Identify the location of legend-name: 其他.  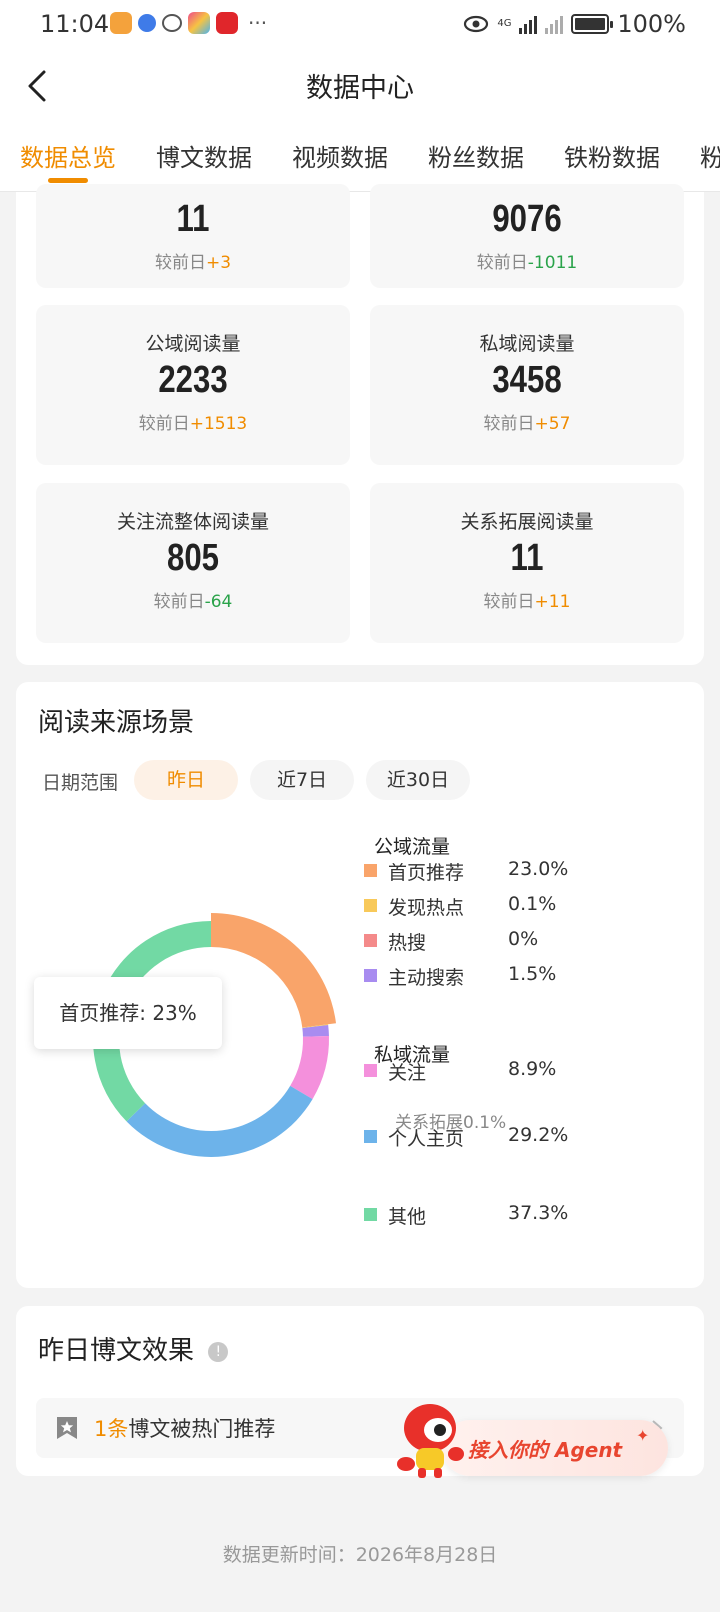
(407, 1217).